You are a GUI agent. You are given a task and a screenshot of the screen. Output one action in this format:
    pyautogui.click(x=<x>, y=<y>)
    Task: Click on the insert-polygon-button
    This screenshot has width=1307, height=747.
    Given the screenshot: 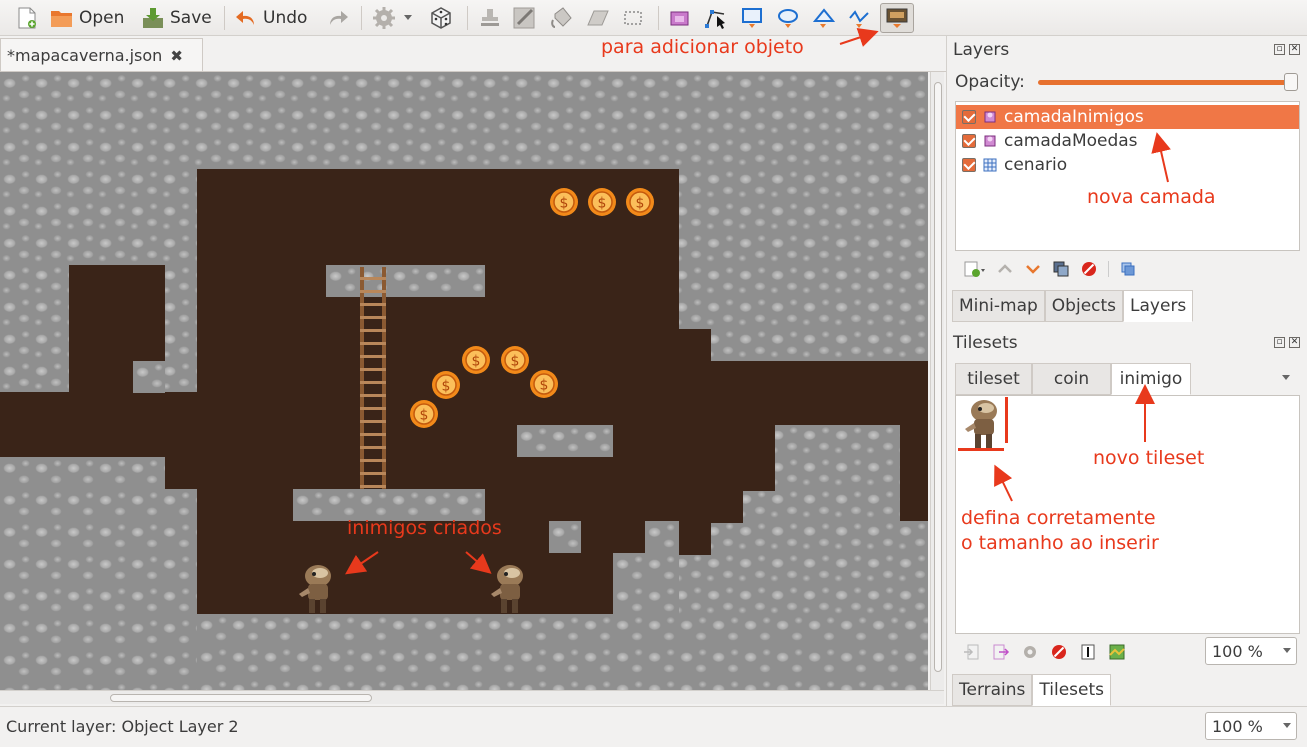 What is the action you would take?
    pyautogui.click(x=824, y=18)
    